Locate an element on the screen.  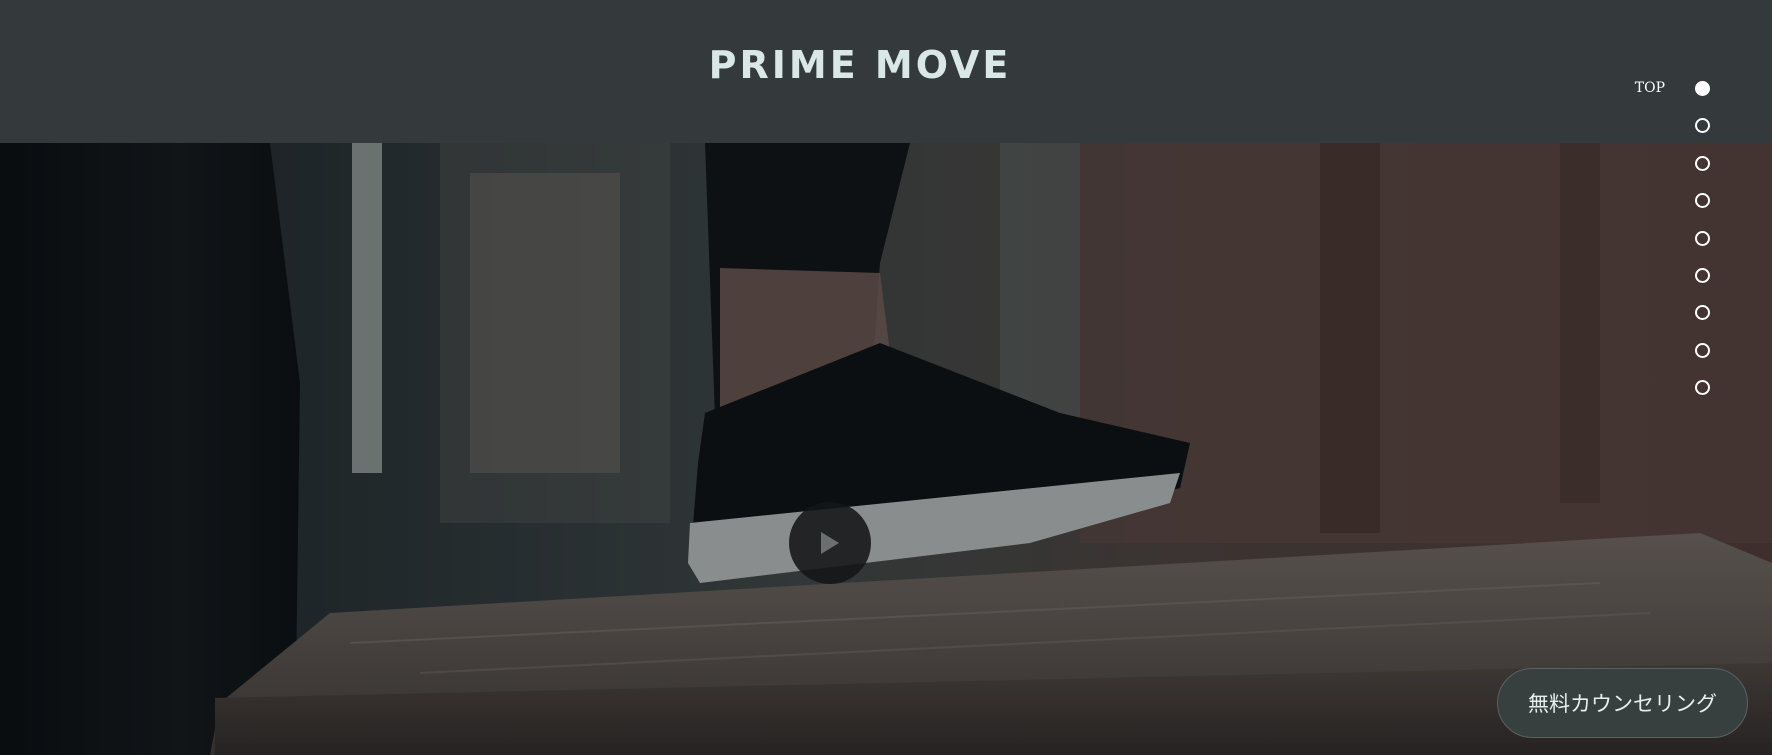
site-logo: PRIME MOVE is located at coordinates (860, 65).